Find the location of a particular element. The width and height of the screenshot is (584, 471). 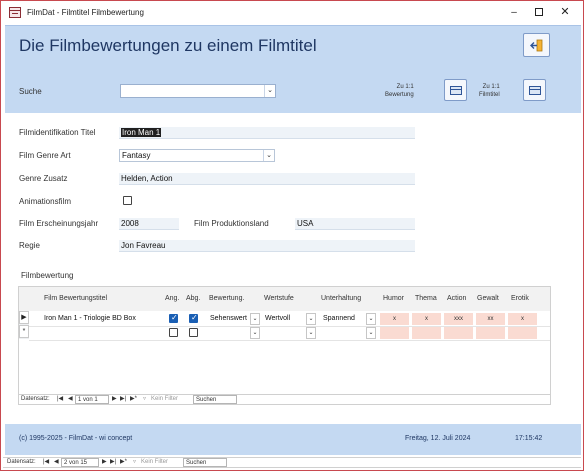

genre-zusatz-field: Helden, Action is located at coordinates (267, 179).